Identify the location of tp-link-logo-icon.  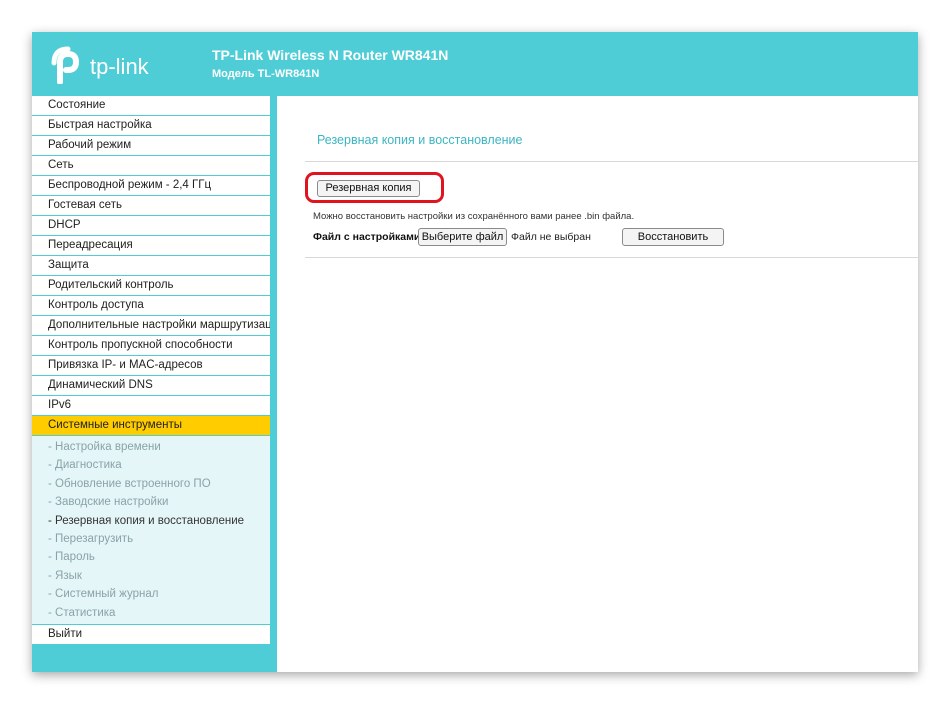
(65, 65).